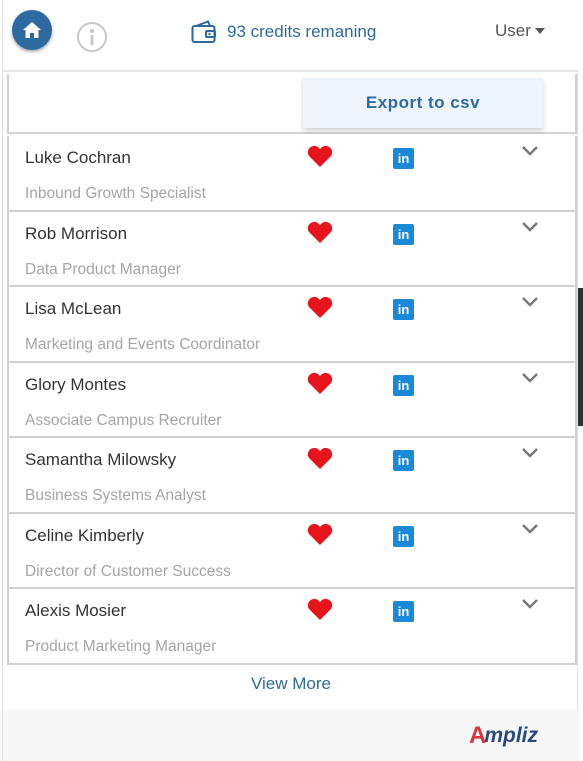 The width and height of the screenshot is (583, 761). What do you see at coordinates (423, 103) in the screenshot?
I see `export-csv-button: Export to csv` at bounding box center [423, 103].